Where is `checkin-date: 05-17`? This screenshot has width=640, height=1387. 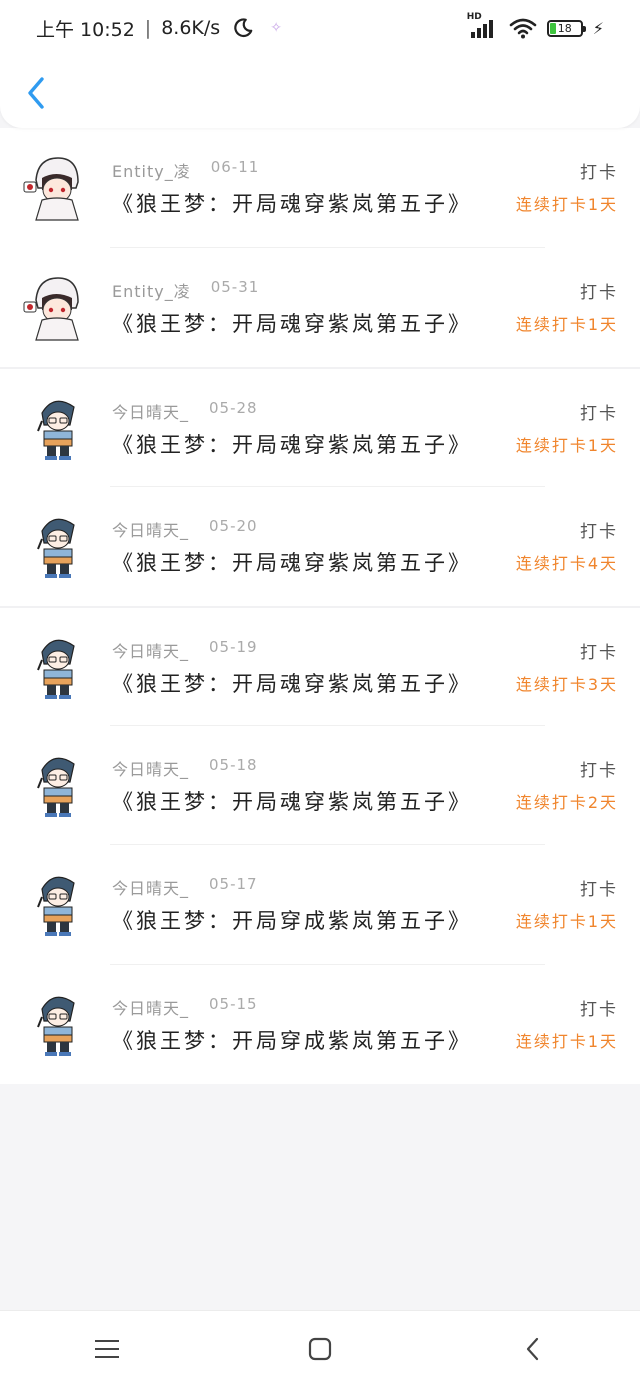 checkin-date: 05-17 is located at coordinates (233, 884).